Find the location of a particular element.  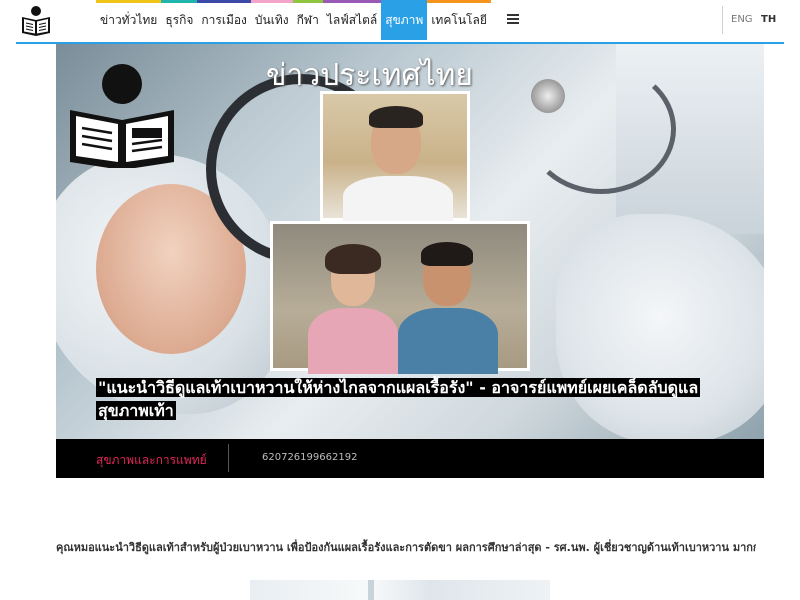

nav-item-0: ข่าวทั่วไทย is located at coordinates (129, 20).